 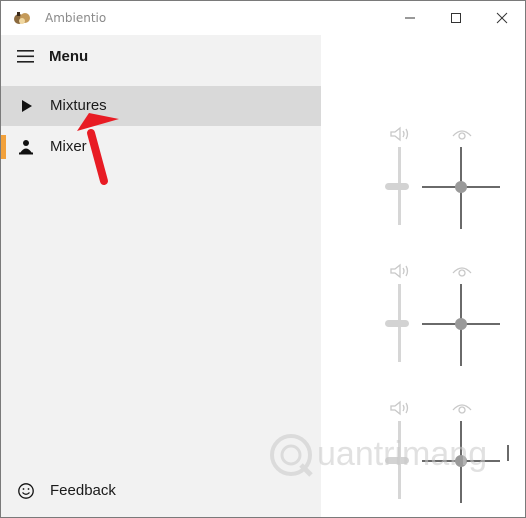 What do you see at coordinates (27, 106) in the screenshot?
I see `play-icon` at bounding box center [27, 106].